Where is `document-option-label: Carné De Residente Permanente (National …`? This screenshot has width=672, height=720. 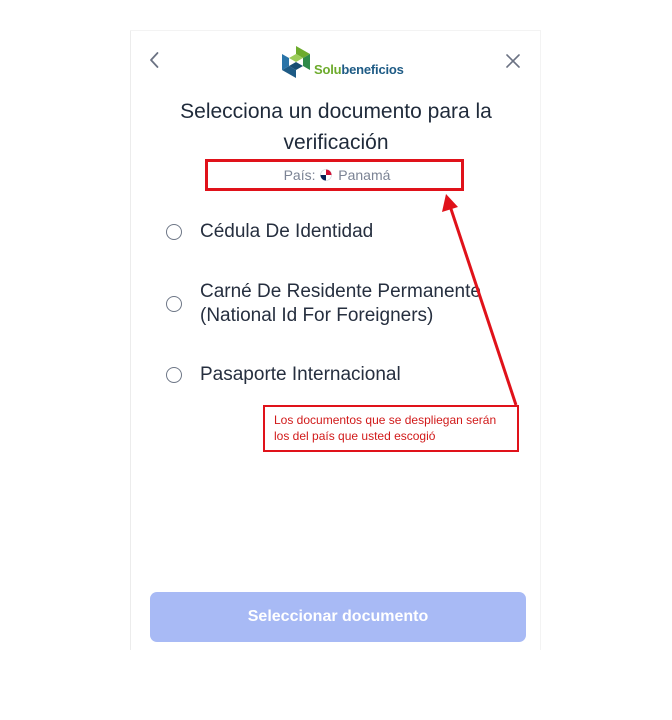 document-option-label: Carné De Residente Permanente (National … is located at coordinates (340, 303).